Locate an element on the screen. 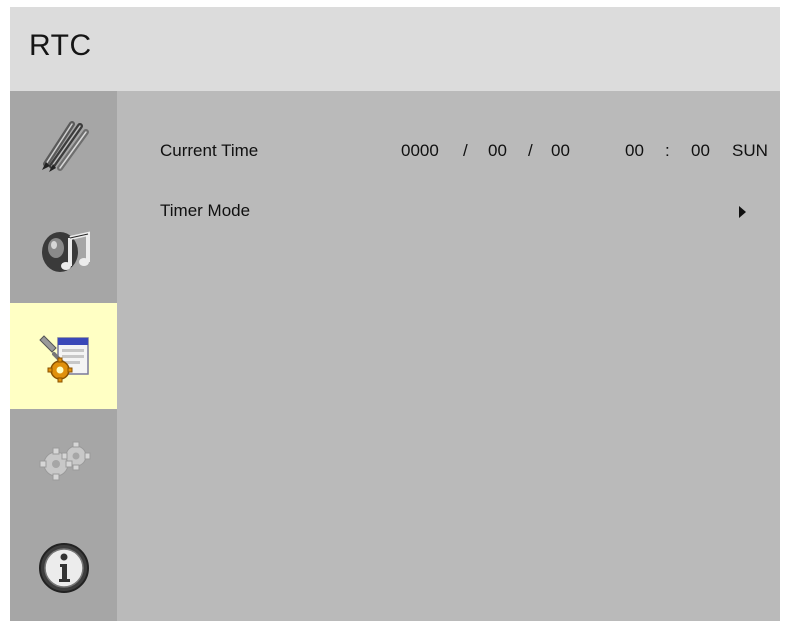 This screenshot has height=622, width=789. sidebar-item-advanced is located at coordinates (63, 462).